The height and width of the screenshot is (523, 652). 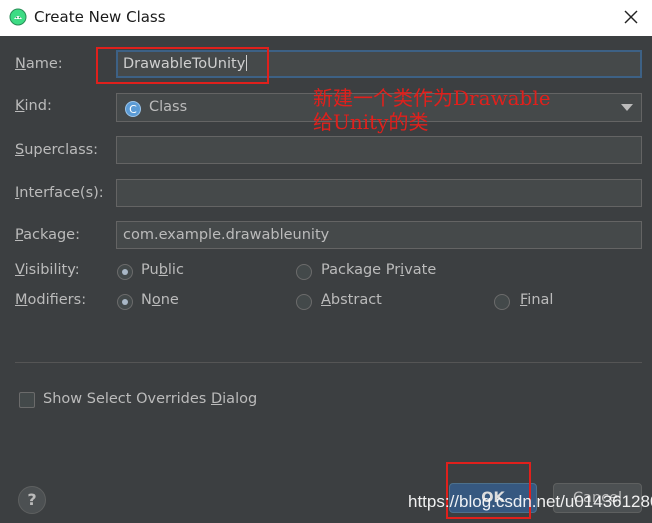 I want to click on chevron-down-icon, so click(x=627, y=107).